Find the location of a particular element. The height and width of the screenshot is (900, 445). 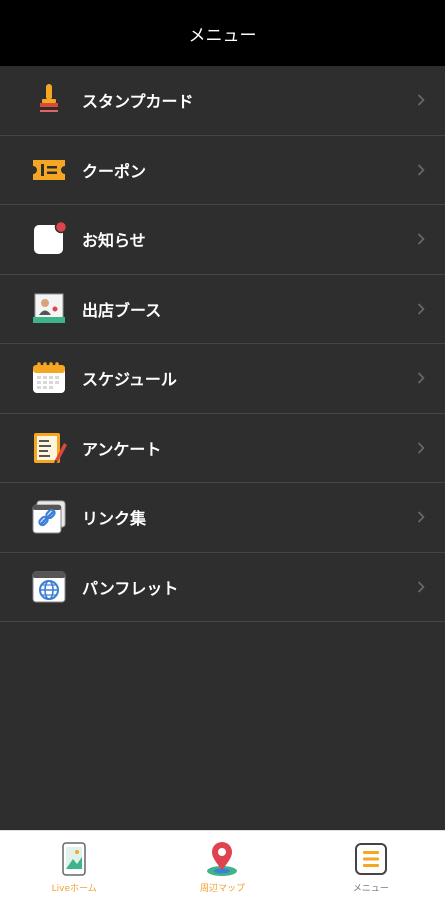

menu-item-links: リンク集 is located at coordinates (222, 518).